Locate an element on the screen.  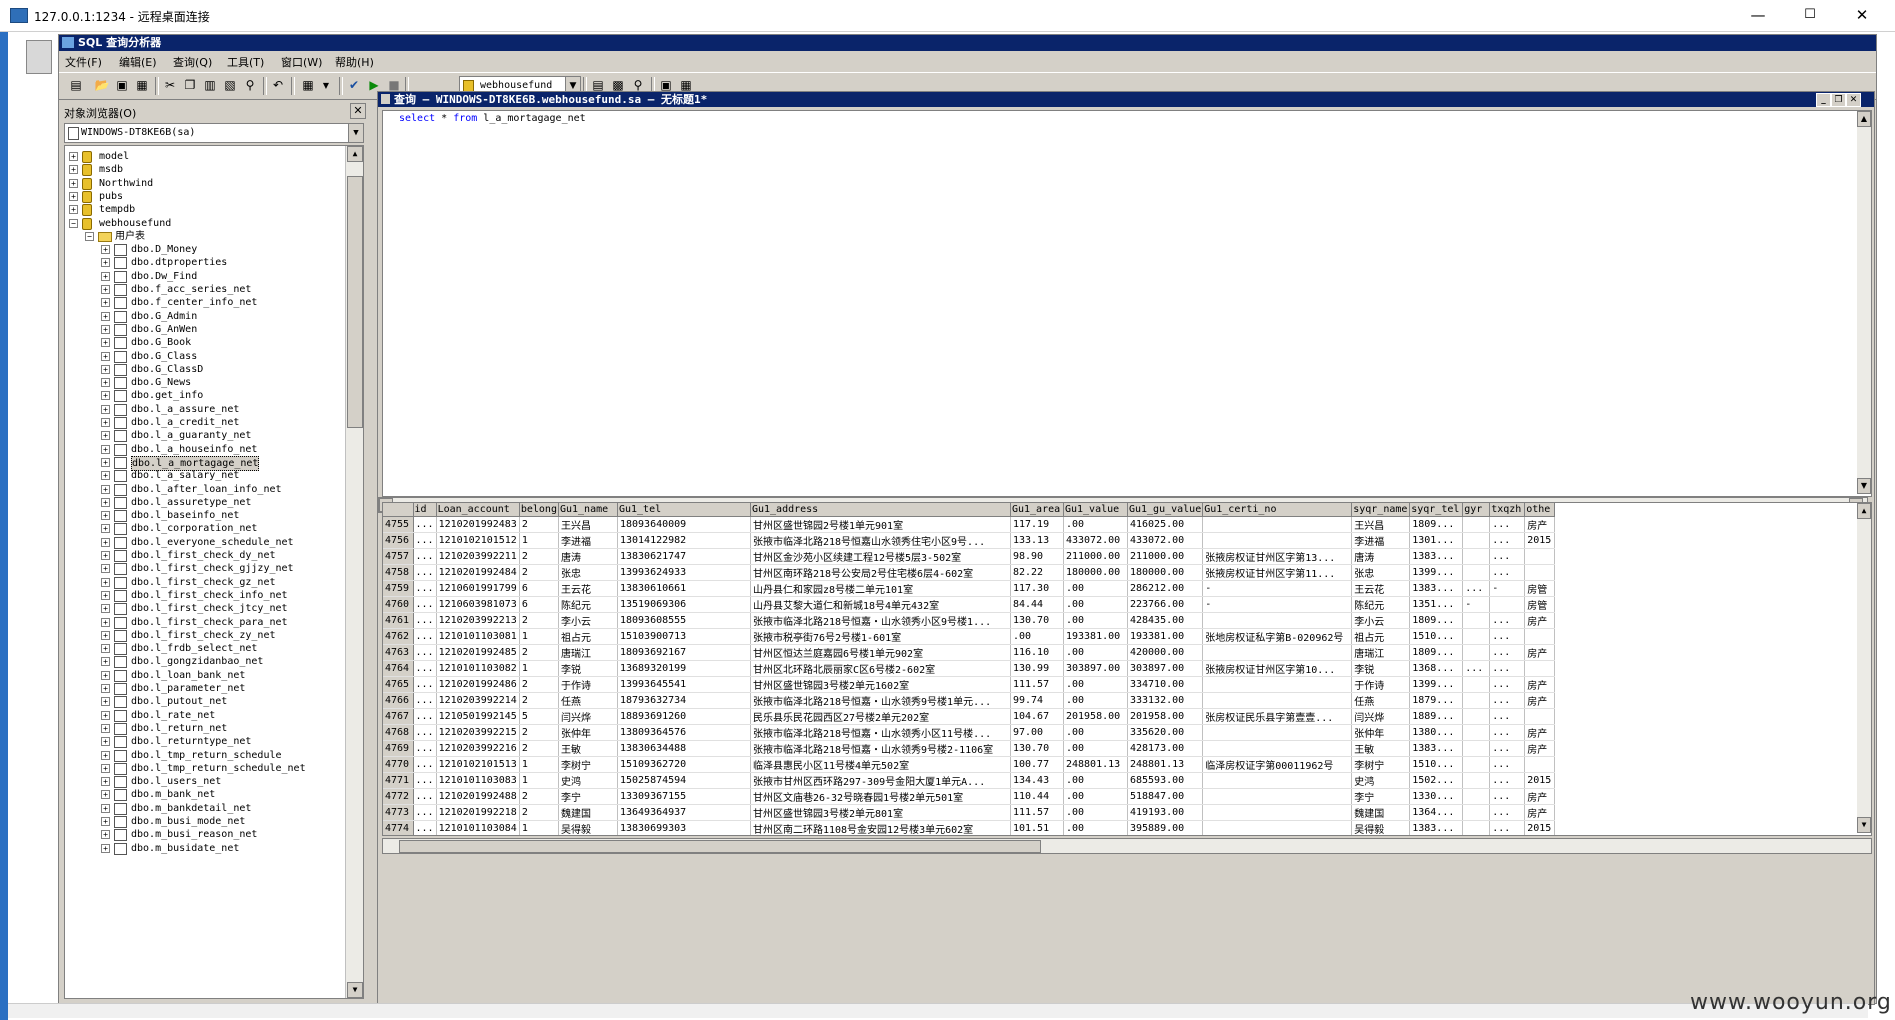
table-cell: 201958.00 is located at coordinates (1095, 716).